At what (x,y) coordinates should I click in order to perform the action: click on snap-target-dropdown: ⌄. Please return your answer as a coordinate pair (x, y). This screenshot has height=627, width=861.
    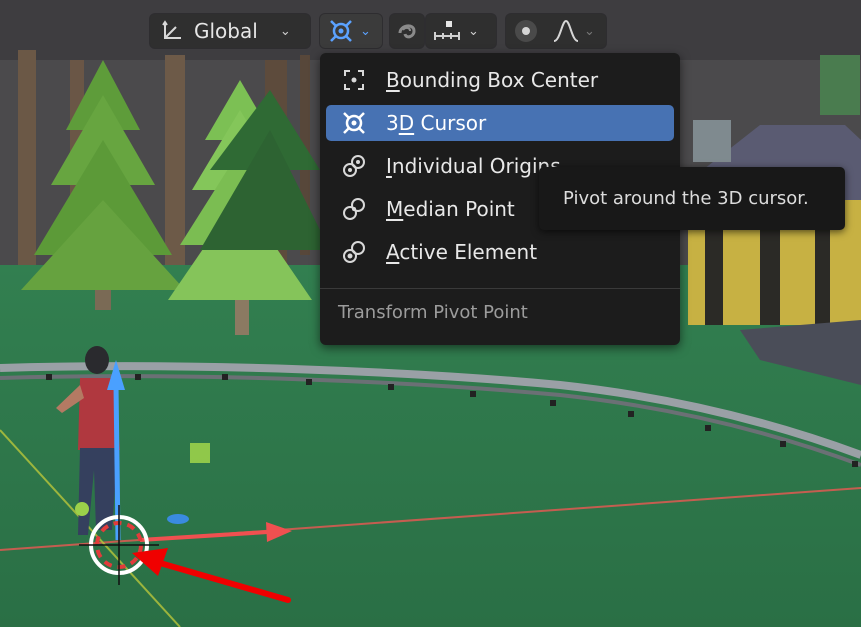
    Looking at the image, I should click on (461, 31).